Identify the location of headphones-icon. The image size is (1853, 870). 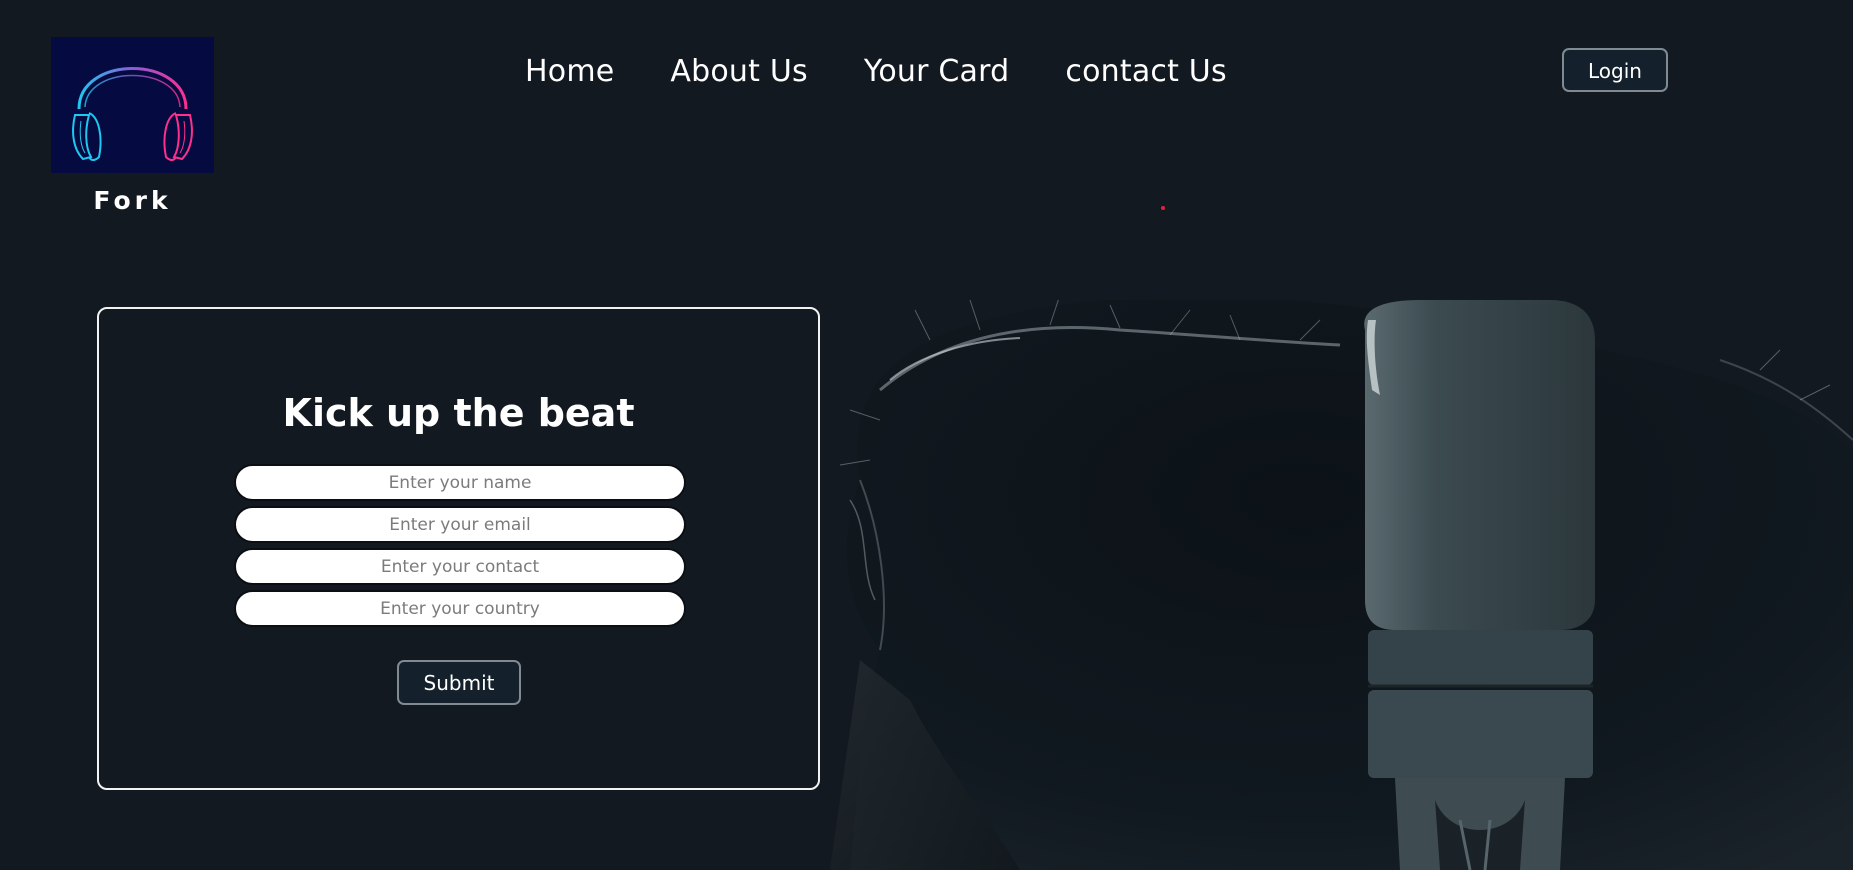
(132, 114).